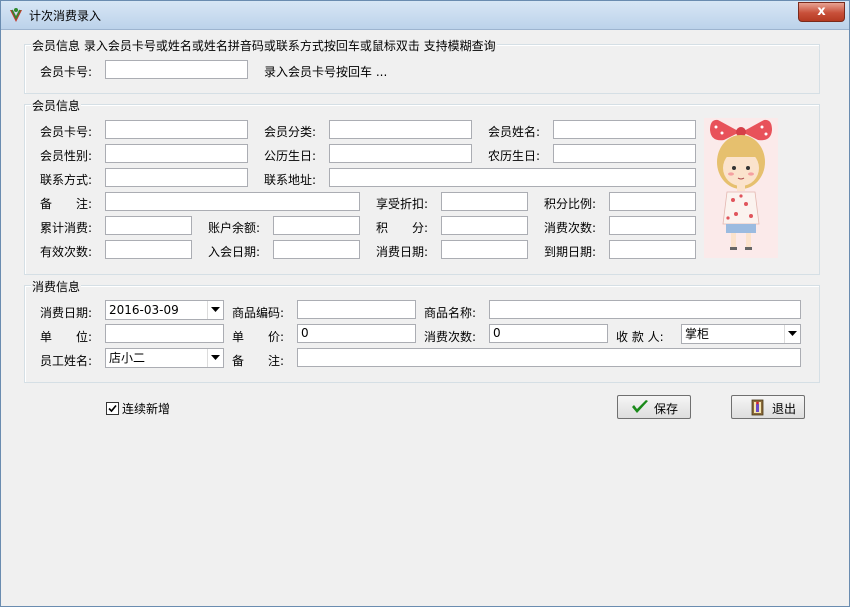 The image size is (850, 607). I want to click on staff-select: 店小二, so click(164, 358).